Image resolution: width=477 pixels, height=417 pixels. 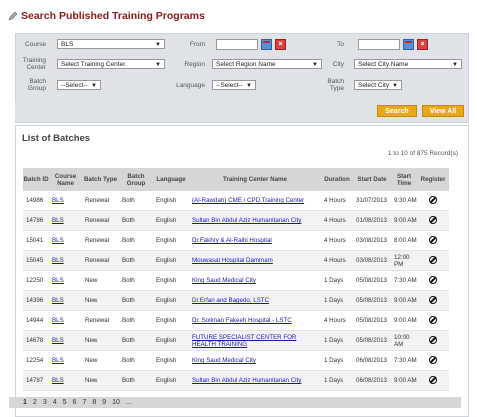 I want to click on batch-id-cell: 14787, so click(x=36, y=380).